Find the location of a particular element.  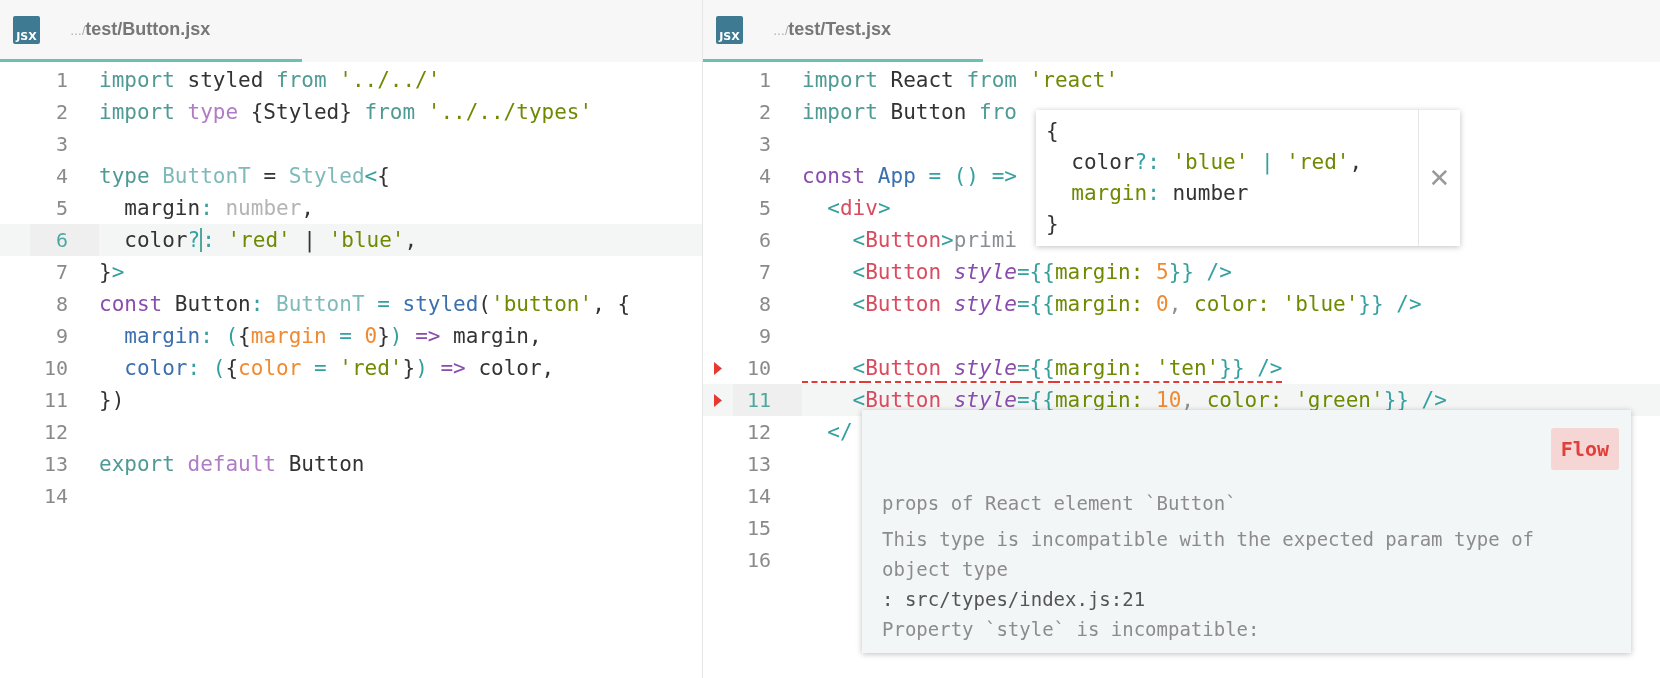

type-line: } is located at coordinates (1053, 224).